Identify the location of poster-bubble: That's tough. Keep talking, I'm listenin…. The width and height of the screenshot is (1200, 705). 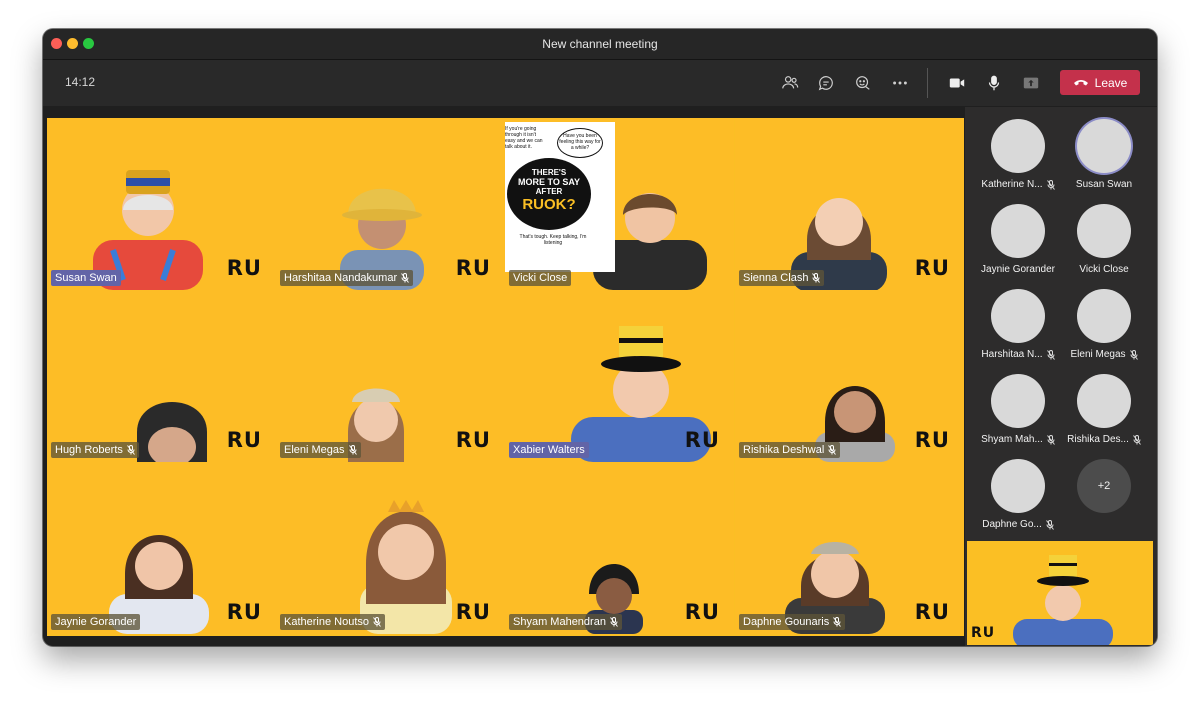
(553, 240).